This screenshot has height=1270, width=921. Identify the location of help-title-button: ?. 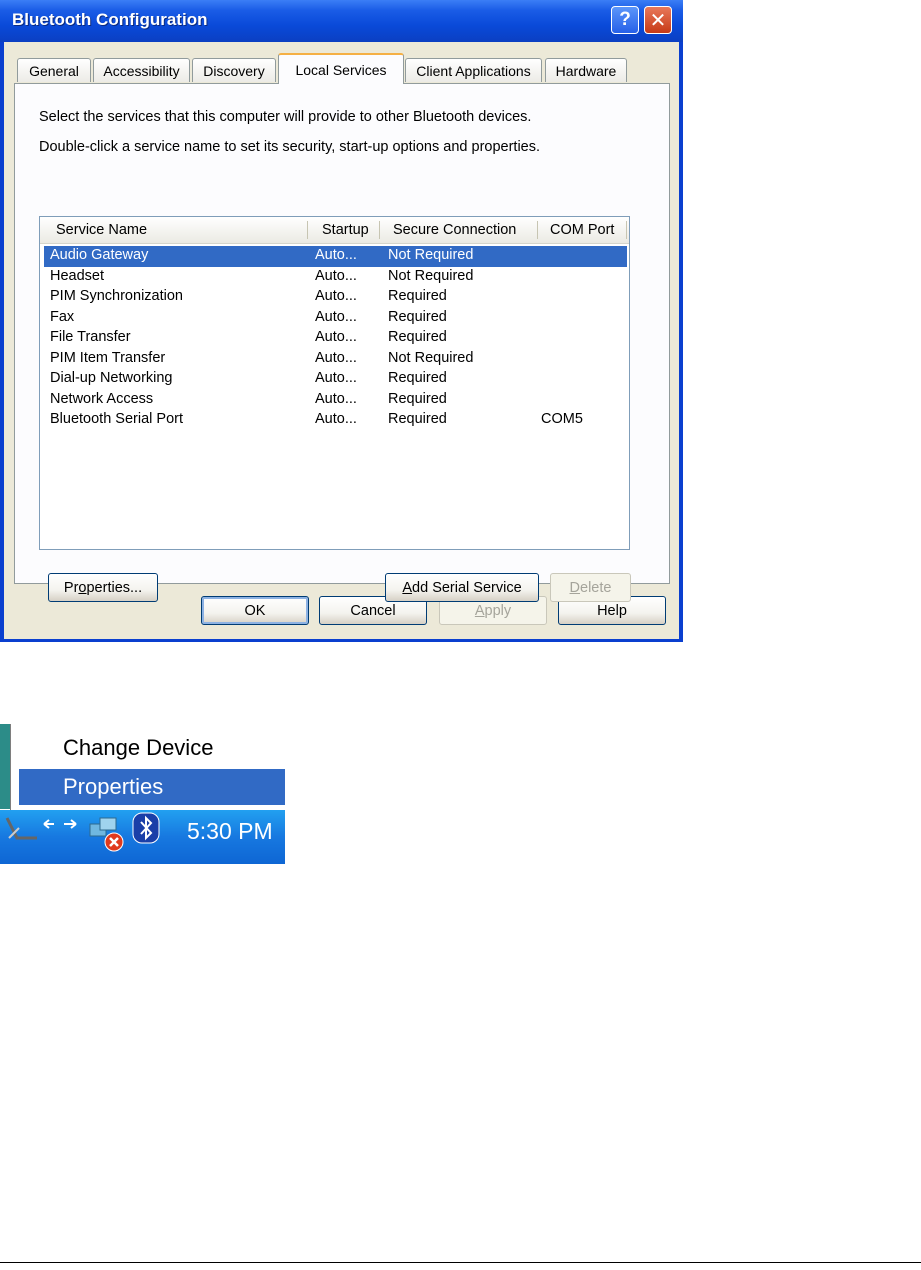
(625, 20).